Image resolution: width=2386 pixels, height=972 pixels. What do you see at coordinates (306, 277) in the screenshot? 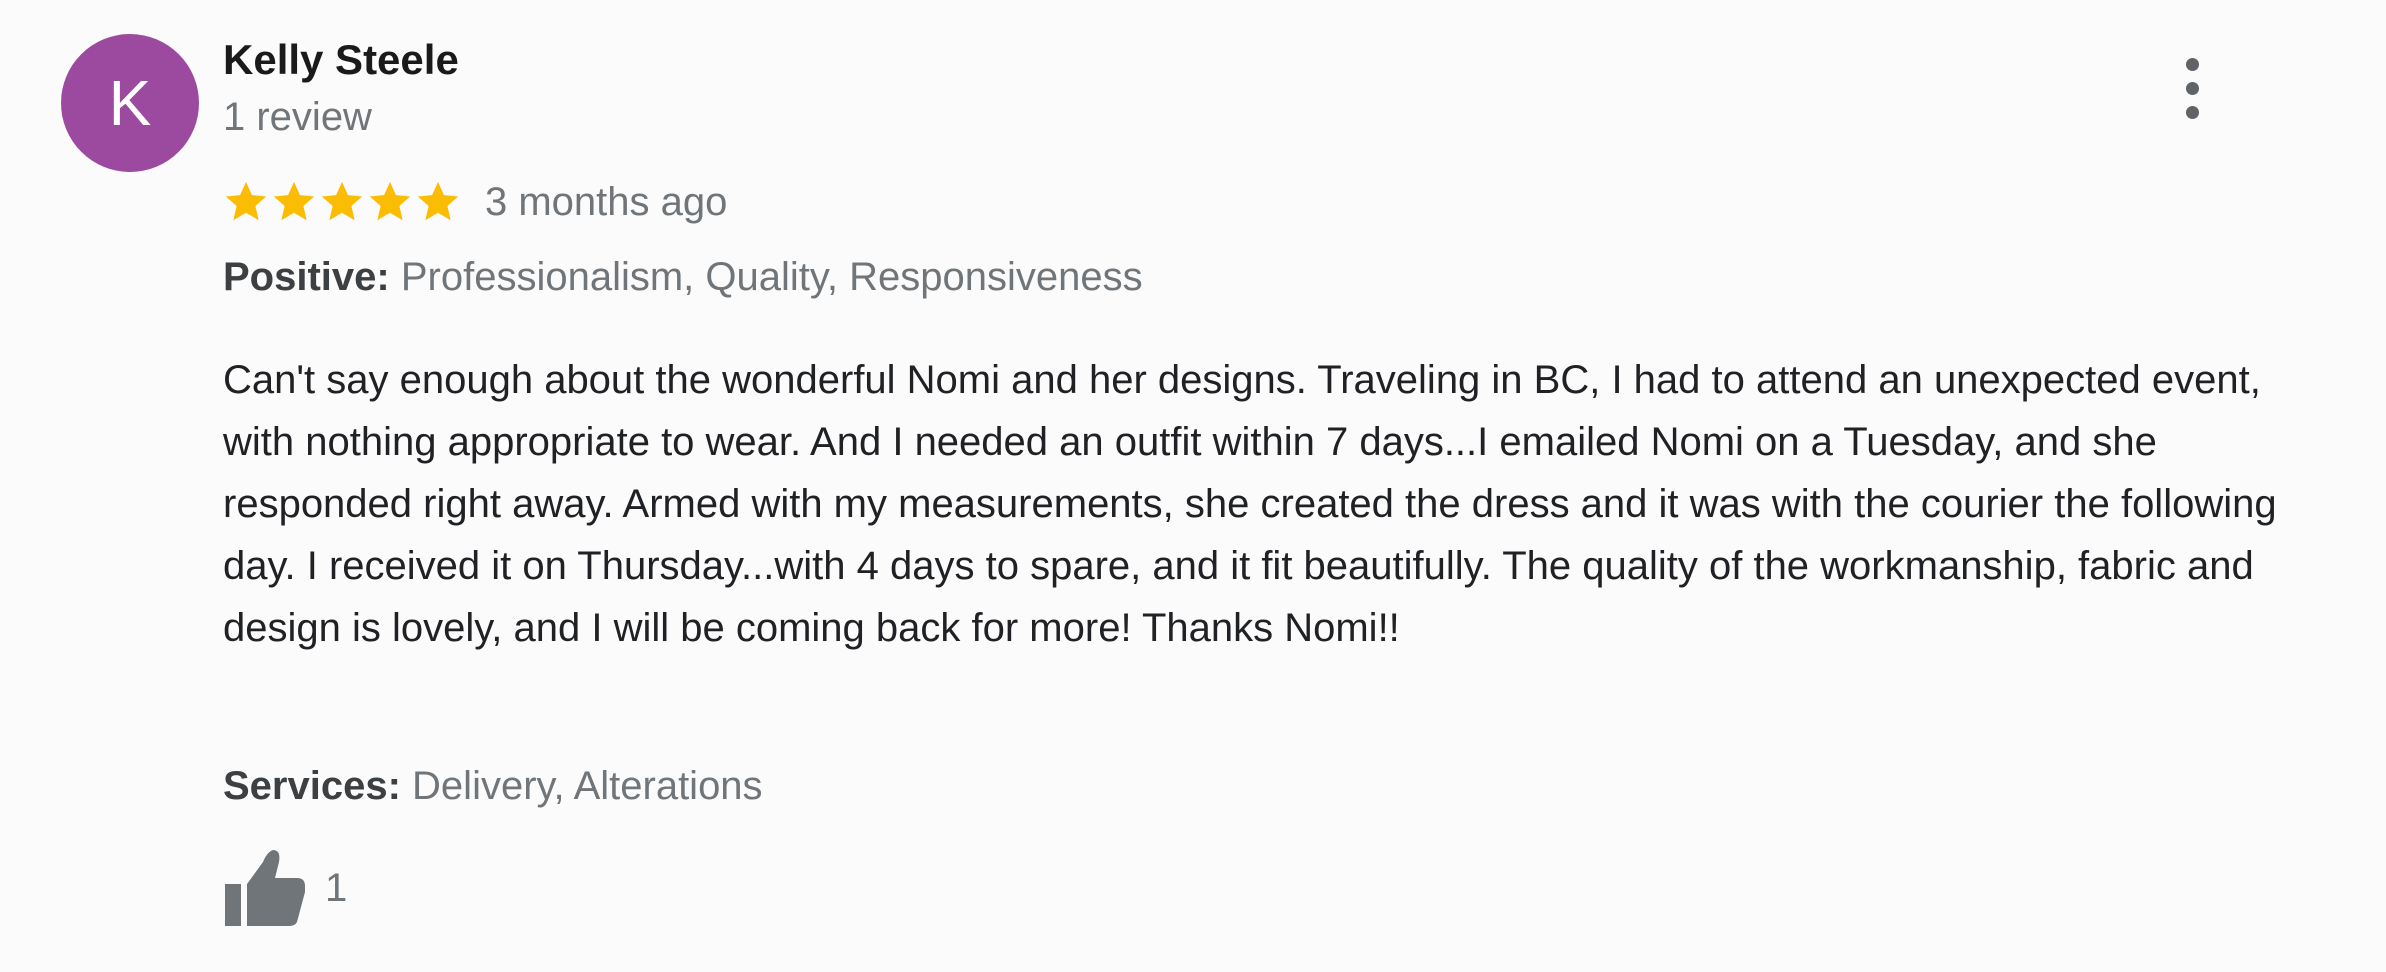
I see `positive-label: Positive:` at bounding box center [306, 277].